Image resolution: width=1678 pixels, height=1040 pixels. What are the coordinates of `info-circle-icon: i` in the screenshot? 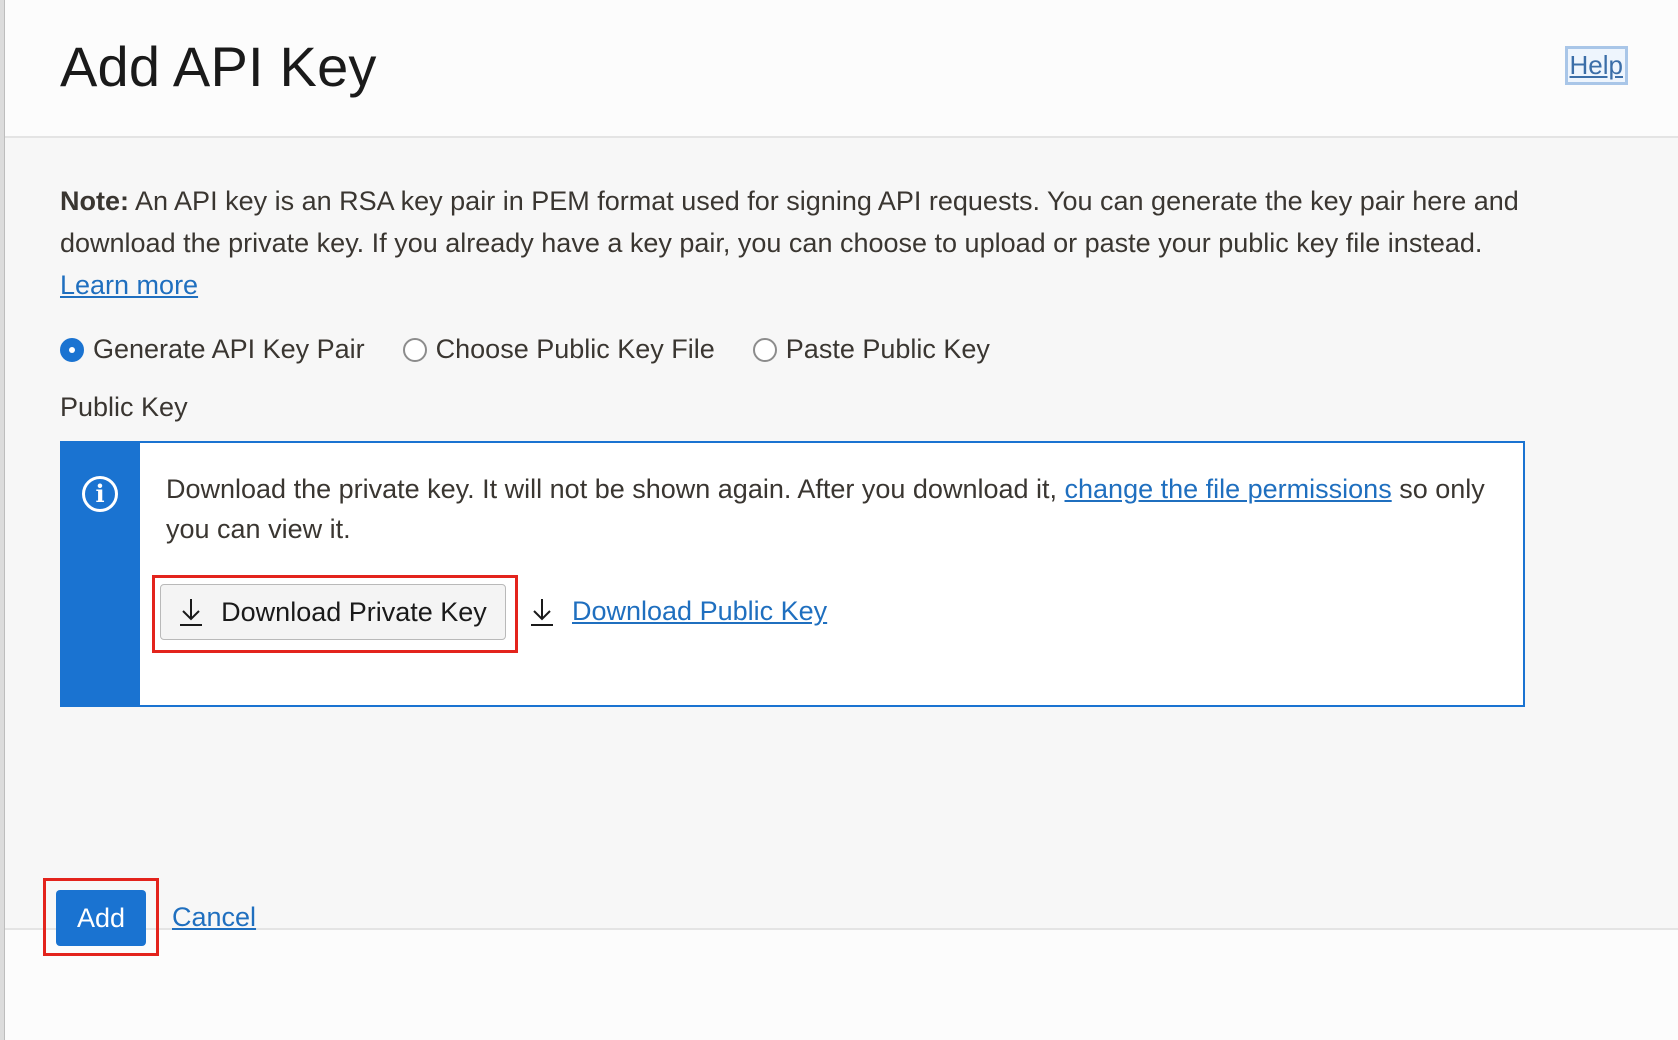 It's located at (100, 494).